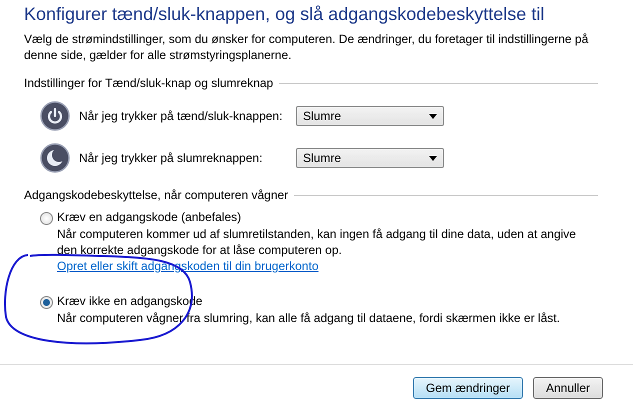 Image resolution: width=633 pixels, height=411 pixels. I want to click on section-heading: Adgangskodebeskyttelse, når computeren vågner, so click(156, 195).